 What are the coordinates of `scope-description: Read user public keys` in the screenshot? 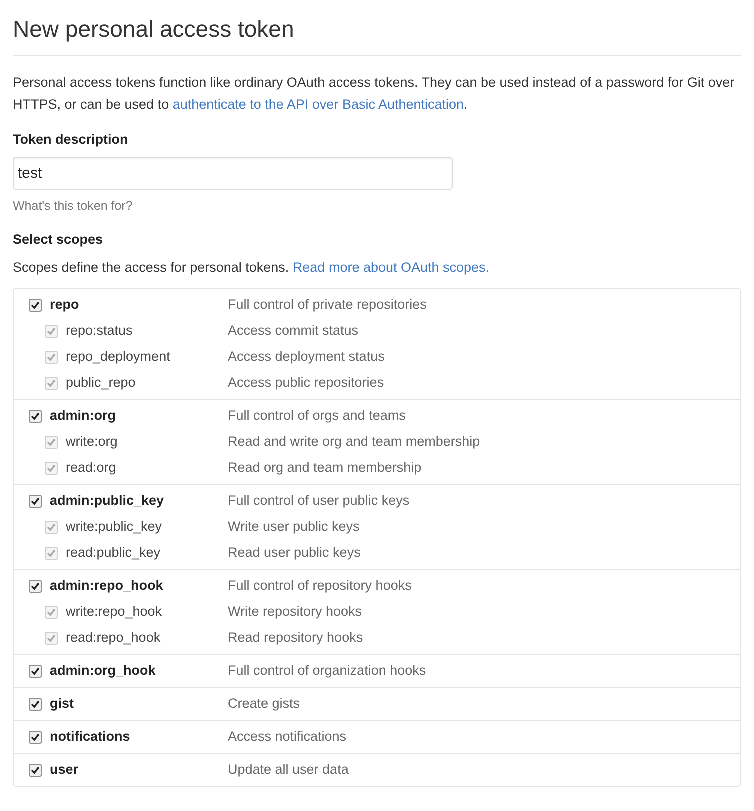 It's located at (294, 553).